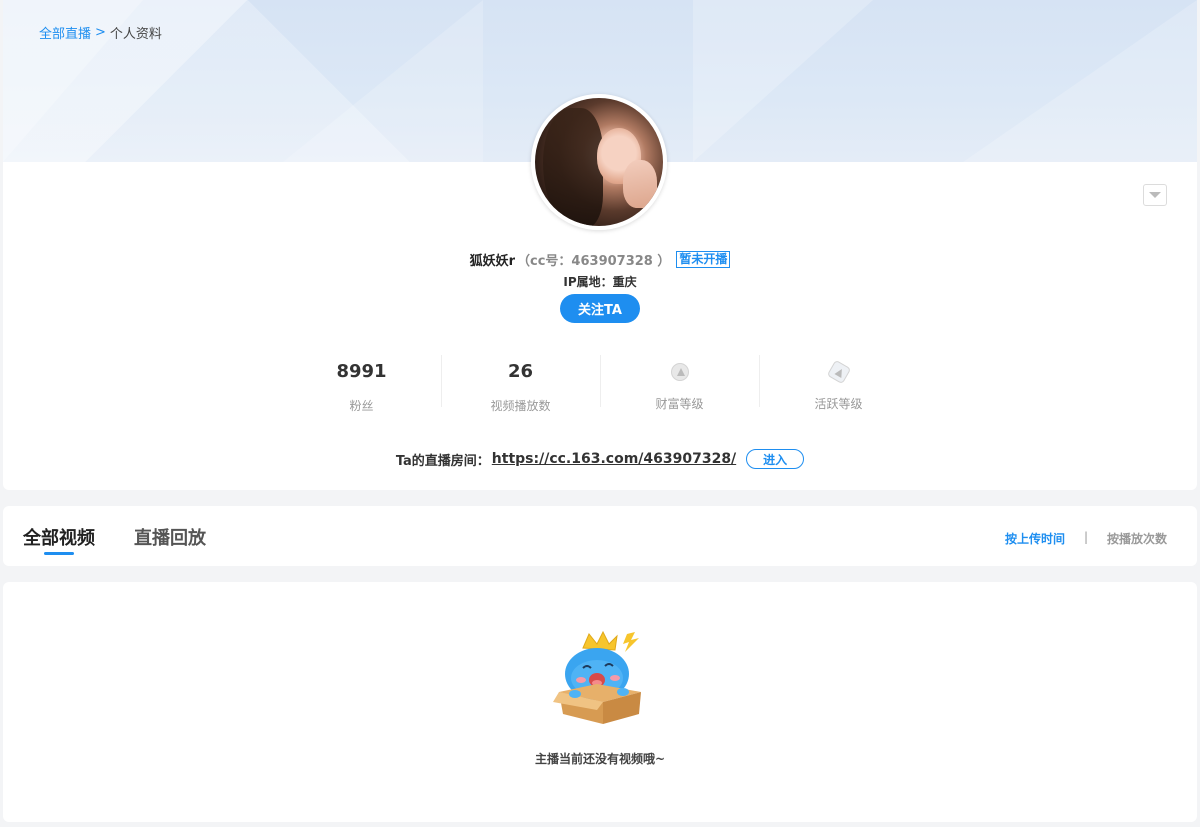 The image size is (1200, 827). What do you see at coordinates (703, 259) in the screenshot?
I see `live-status-badge: 暂未开播` at bounding box center [703, 259].